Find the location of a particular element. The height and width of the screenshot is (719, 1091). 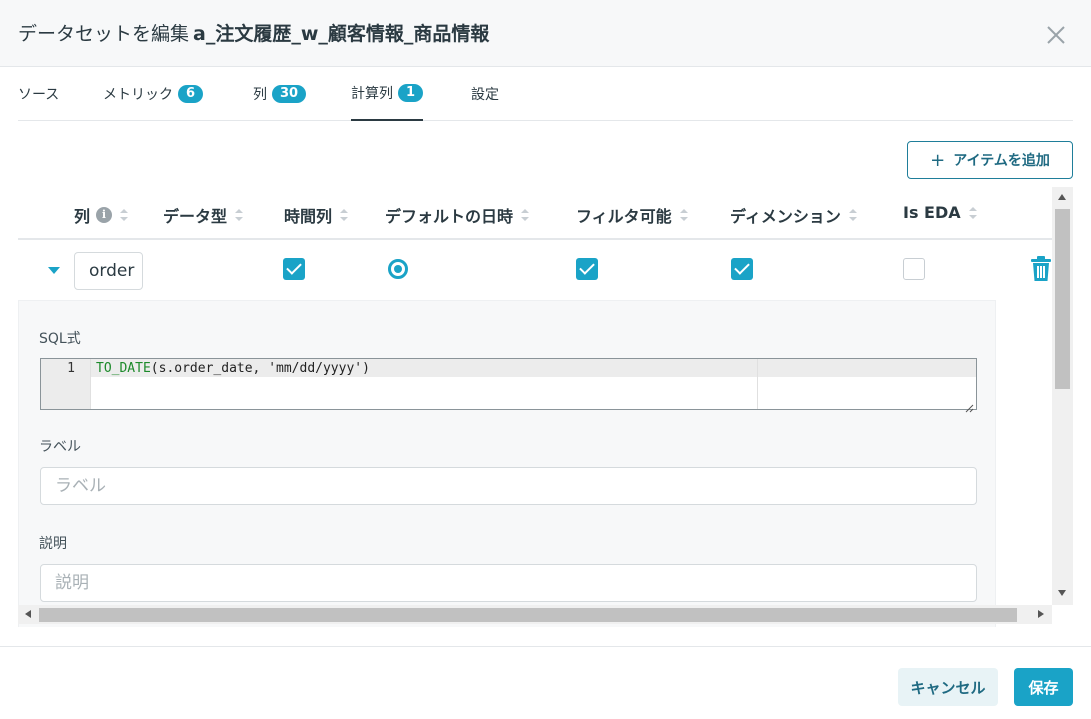

table-row: order is located at coordinates (535, 270).